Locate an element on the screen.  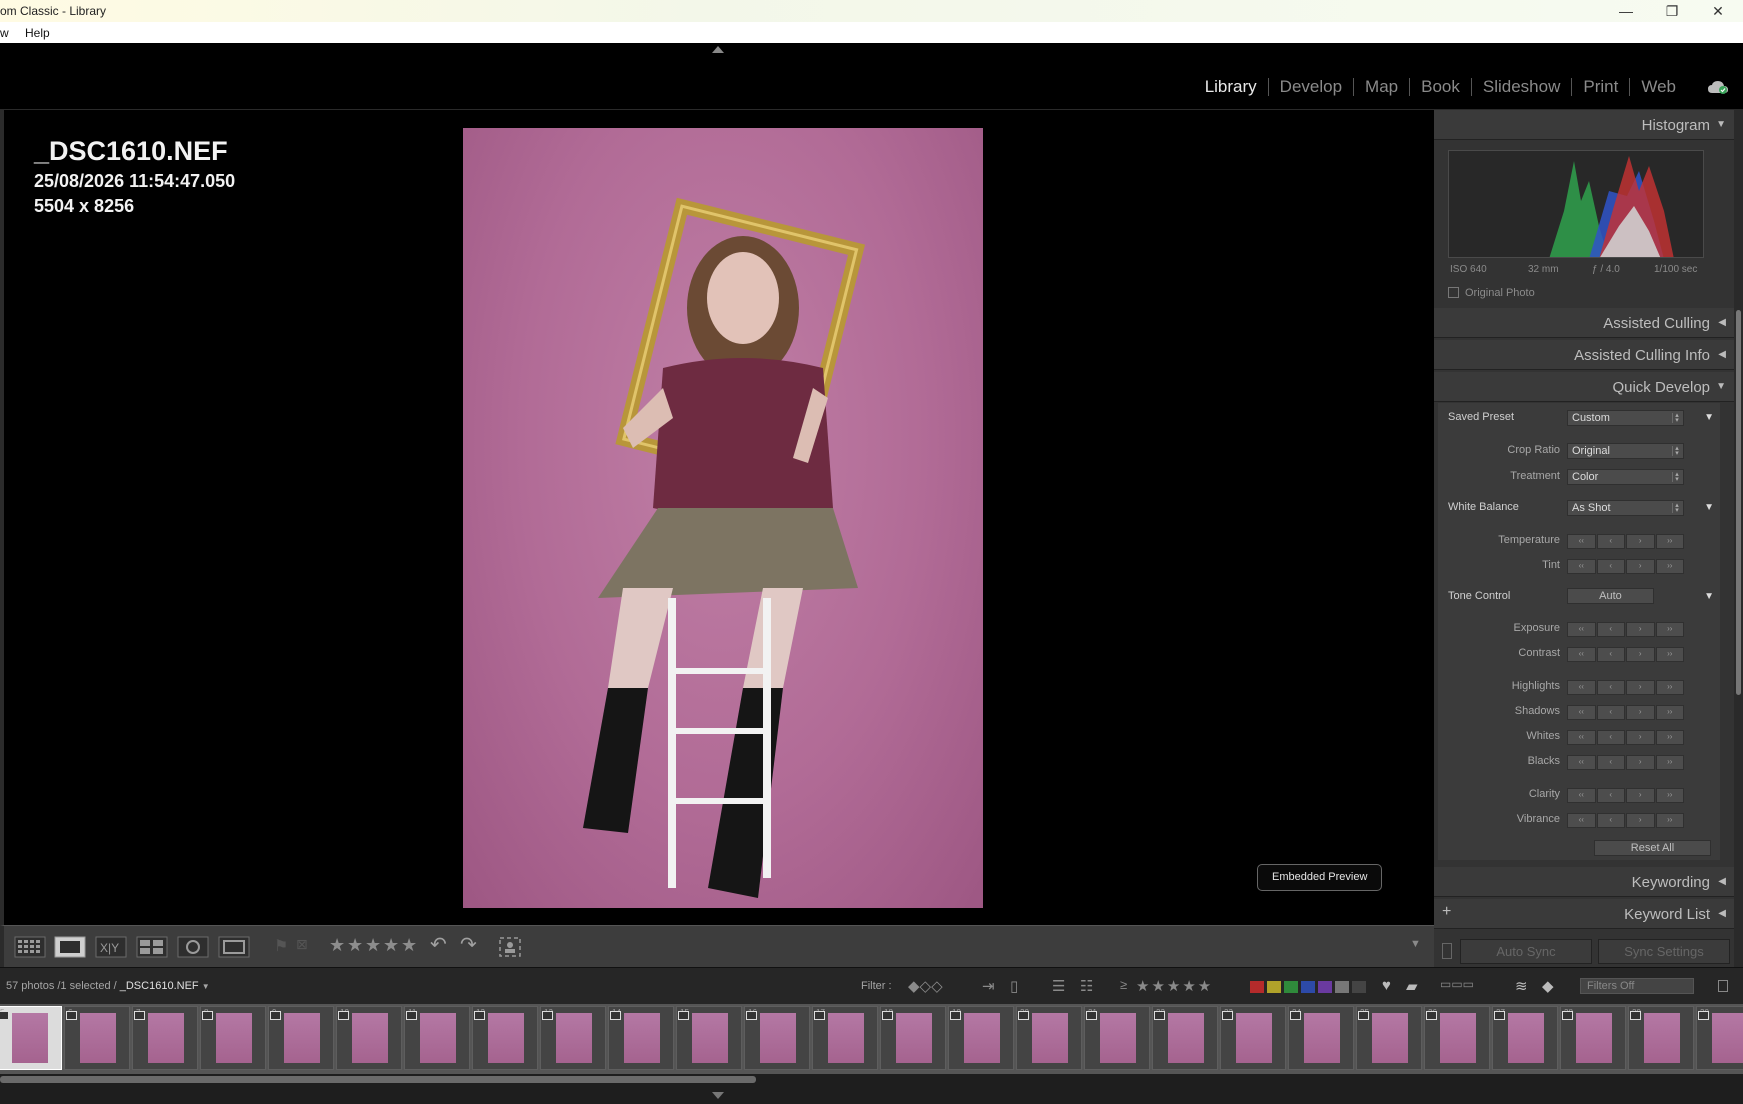
filmstrip-thumbnail: 29 is located at coordinates (1661, 1038).